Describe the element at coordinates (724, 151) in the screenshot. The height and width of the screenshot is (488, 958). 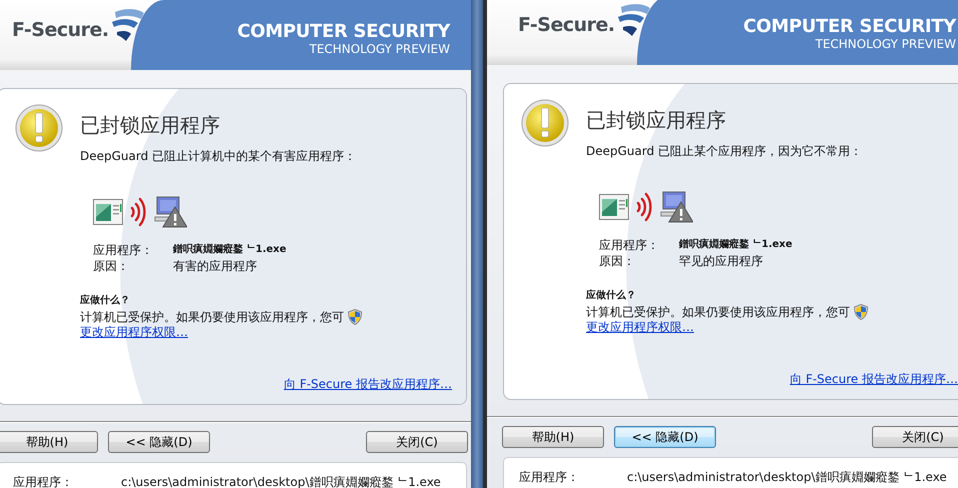
I see `alert-message: DeepGuard 已阻止某个应用程序，因为它不常用：` at that location.